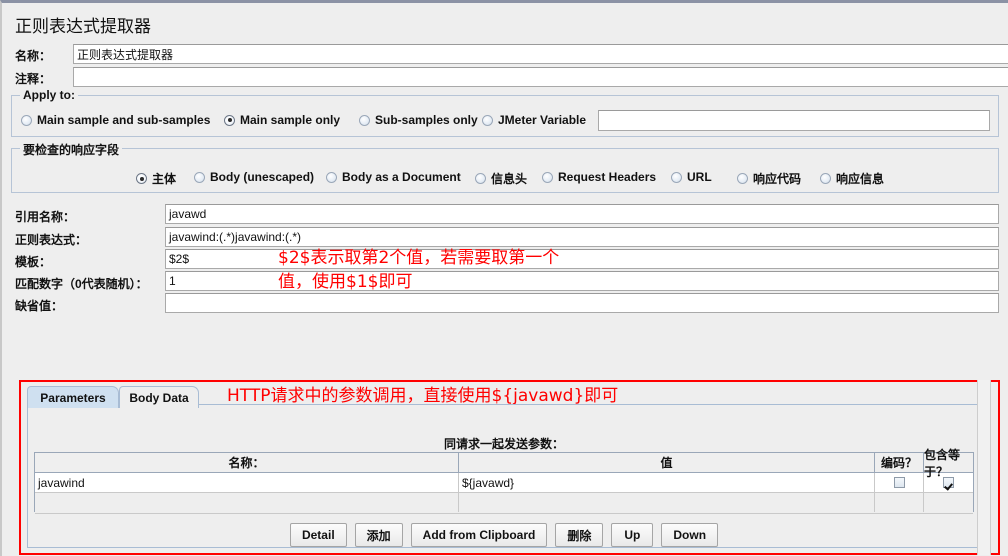 The height and width of the screenshot is (556, 1008). I want to click on radio-label: URL, so click(699, 177).